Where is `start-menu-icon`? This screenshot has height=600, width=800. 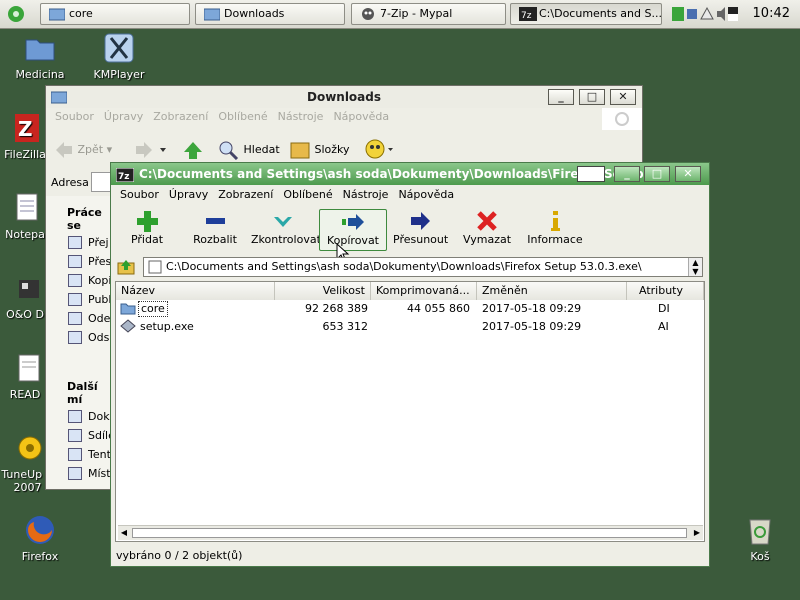 start-menu-icon is located at coordinates (16, 14).